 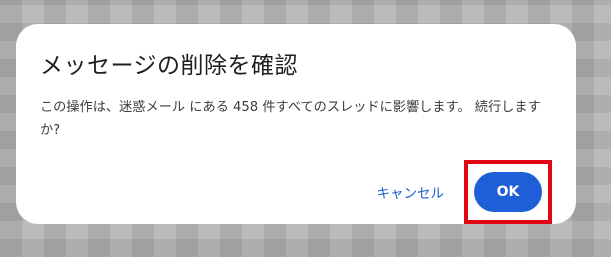 I want to click on ok-button-highlight: OK, so click(x=508, y=192).